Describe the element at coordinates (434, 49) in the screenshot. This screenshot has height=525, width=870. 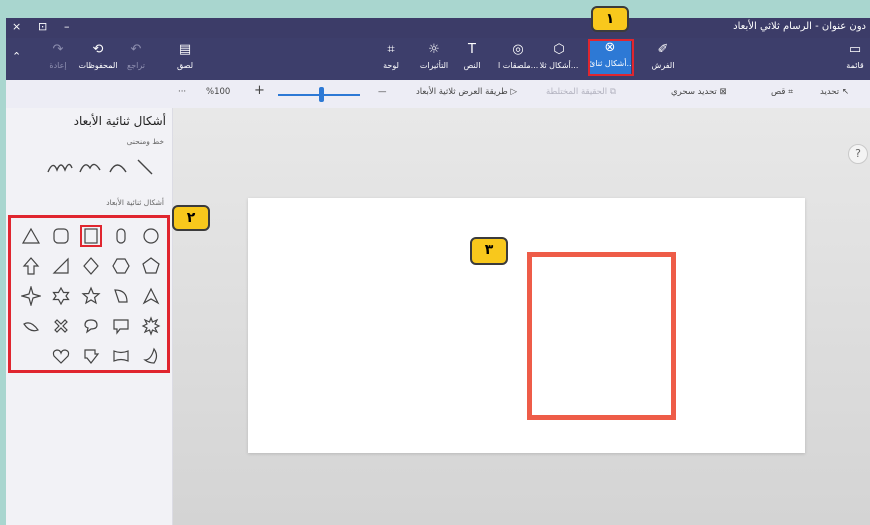
I see `effects-icon: ☼` at that location.